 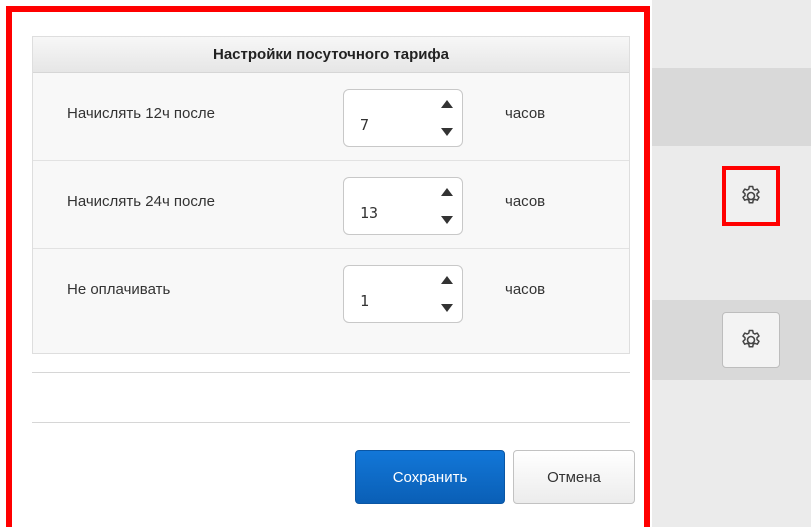 I want to click on hours-12h-stepper, so click(x=403, y=118).